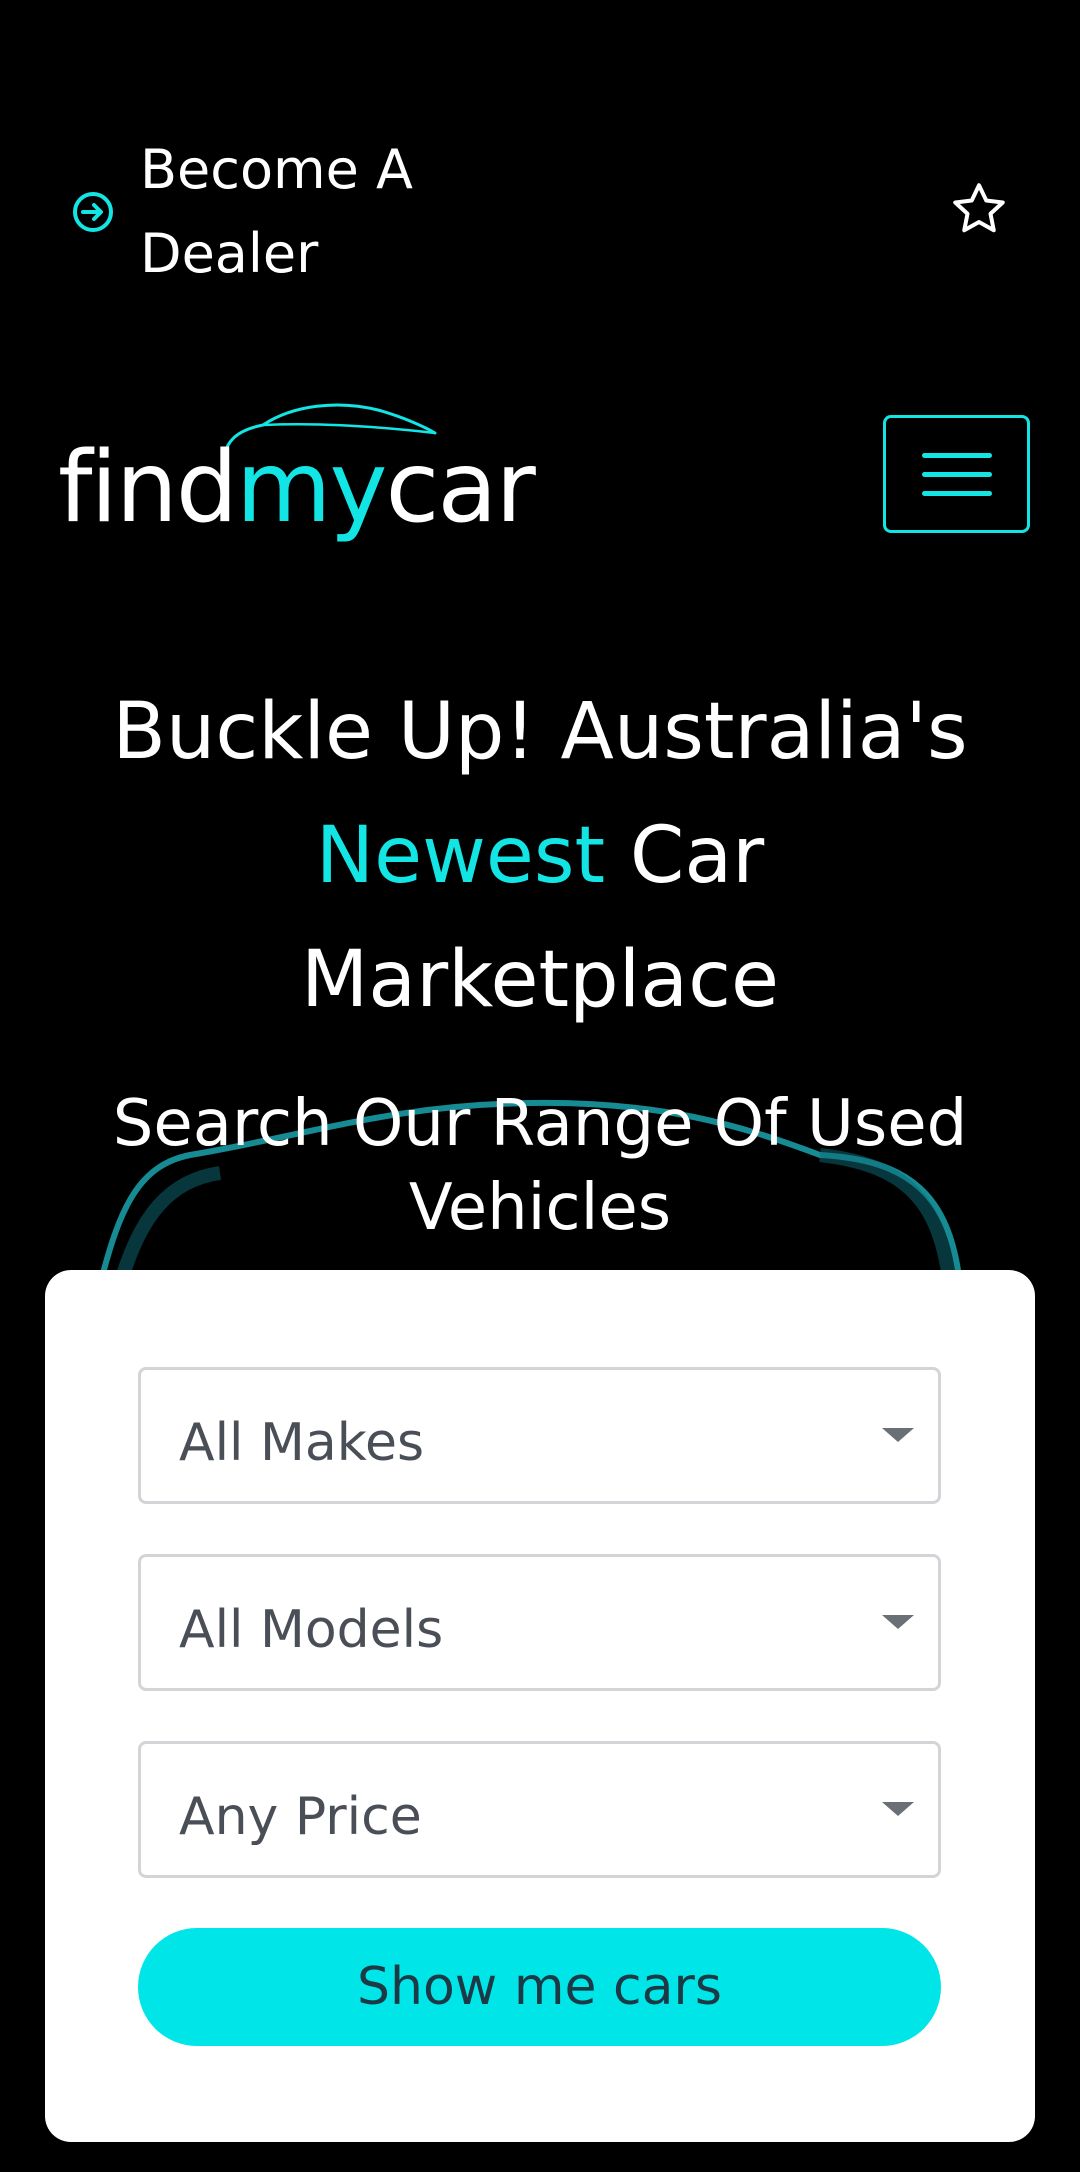 The width and height of the screenshot is (1080, 2172). I want to click on make-select-value: All Makes, so click(302, 1443).